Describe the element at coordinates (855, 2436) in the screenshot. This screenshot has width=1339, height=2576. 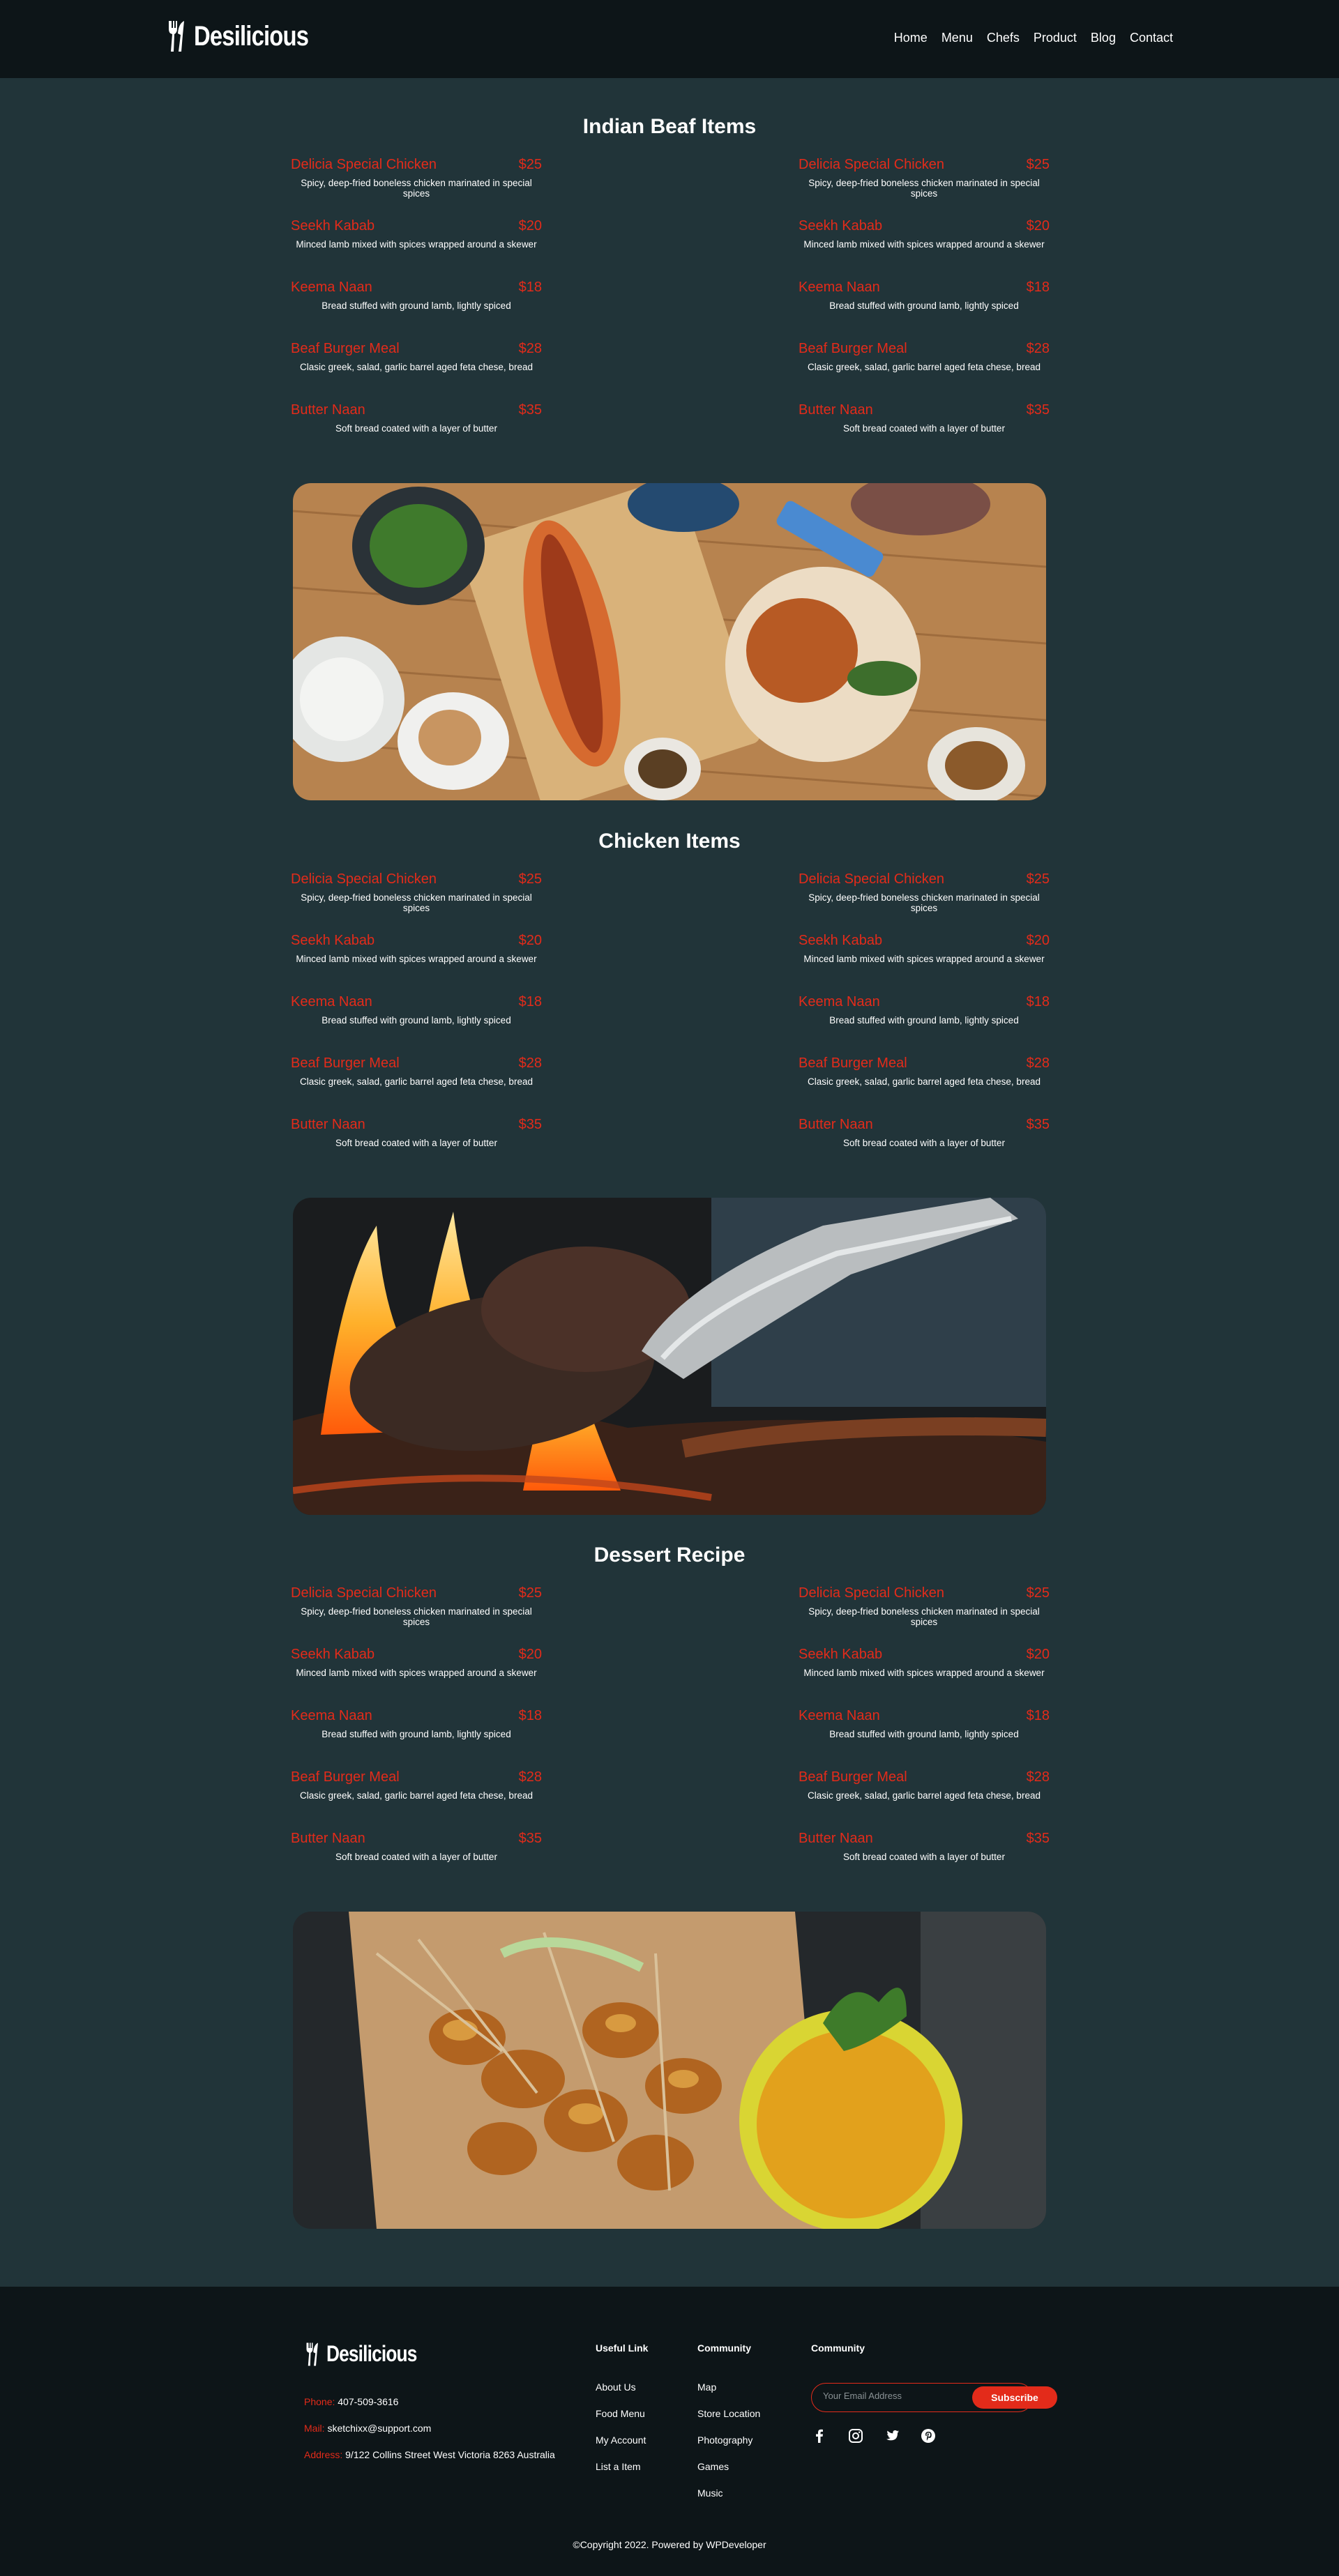
I see `instagram-icon` at that location.